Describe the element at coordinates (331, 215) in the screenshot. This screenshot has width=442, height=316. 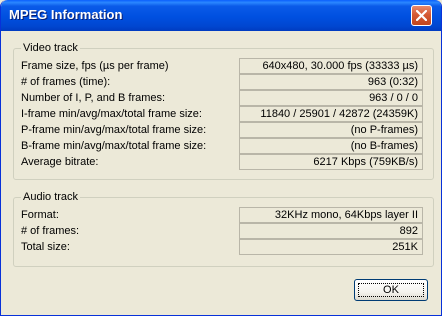
I see `audio-format-value: 32KHz mono, 64Kbps layer II` at that location.